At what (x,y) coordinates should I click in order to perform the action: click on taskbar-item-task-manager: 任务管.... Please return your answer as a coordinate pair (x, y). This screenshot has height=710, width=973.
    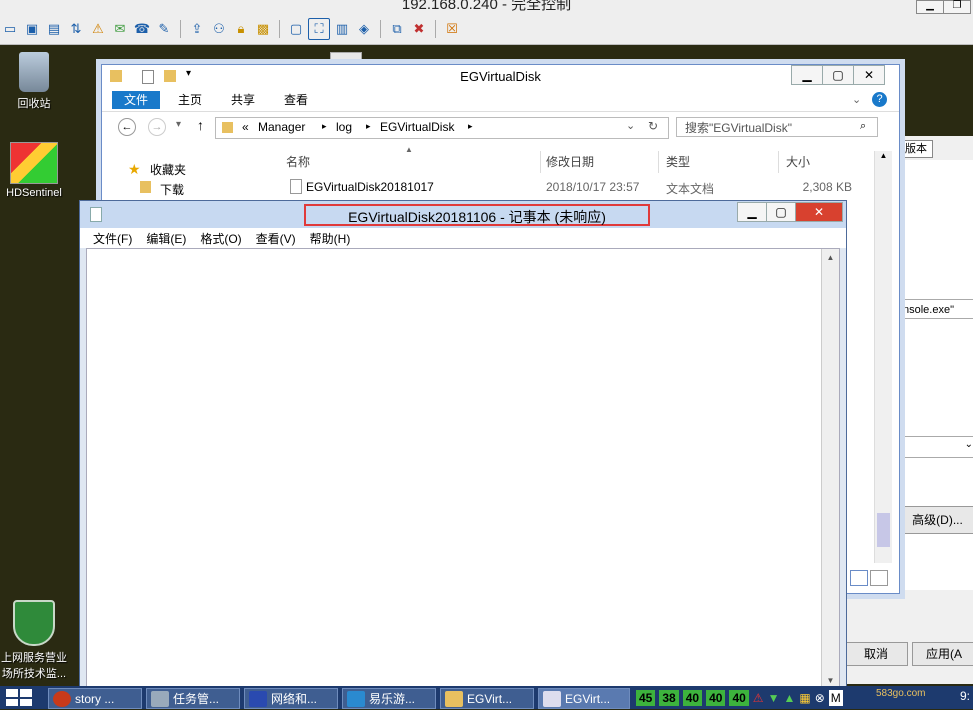
    Looking at the image, I should click on (193, 698).